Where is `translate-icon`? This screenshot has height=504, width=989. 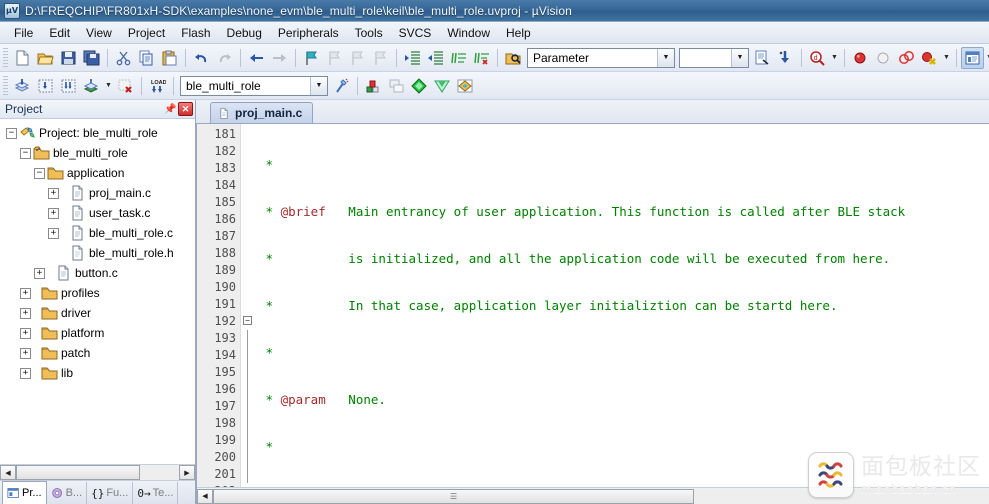 translate-icon is located at coordinates (22, 86).